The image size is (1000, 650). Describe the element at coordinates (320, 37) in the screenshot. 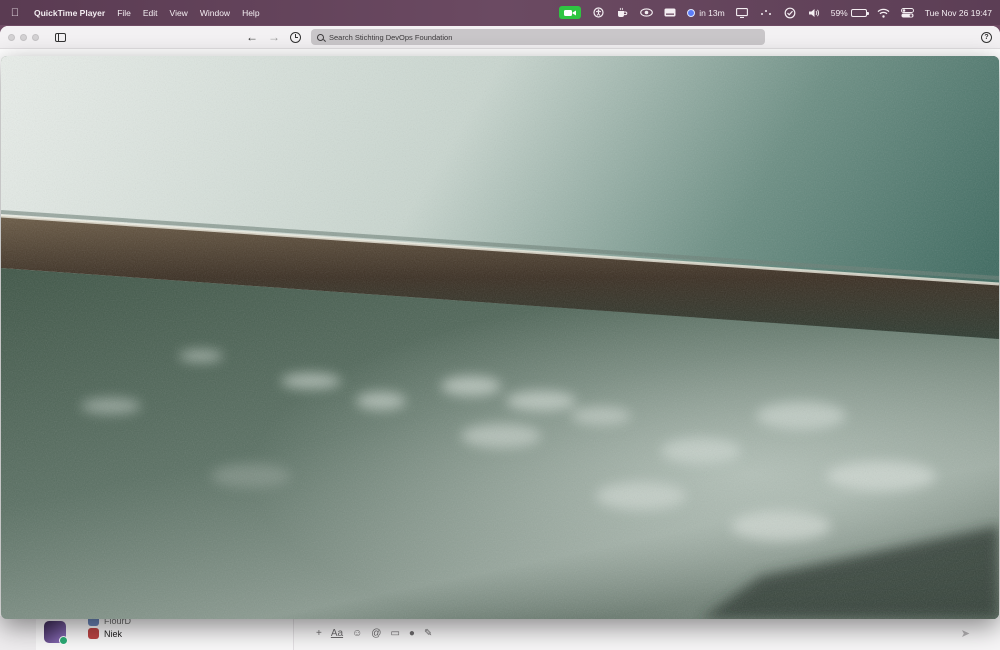

I see `search-icon` at that location.